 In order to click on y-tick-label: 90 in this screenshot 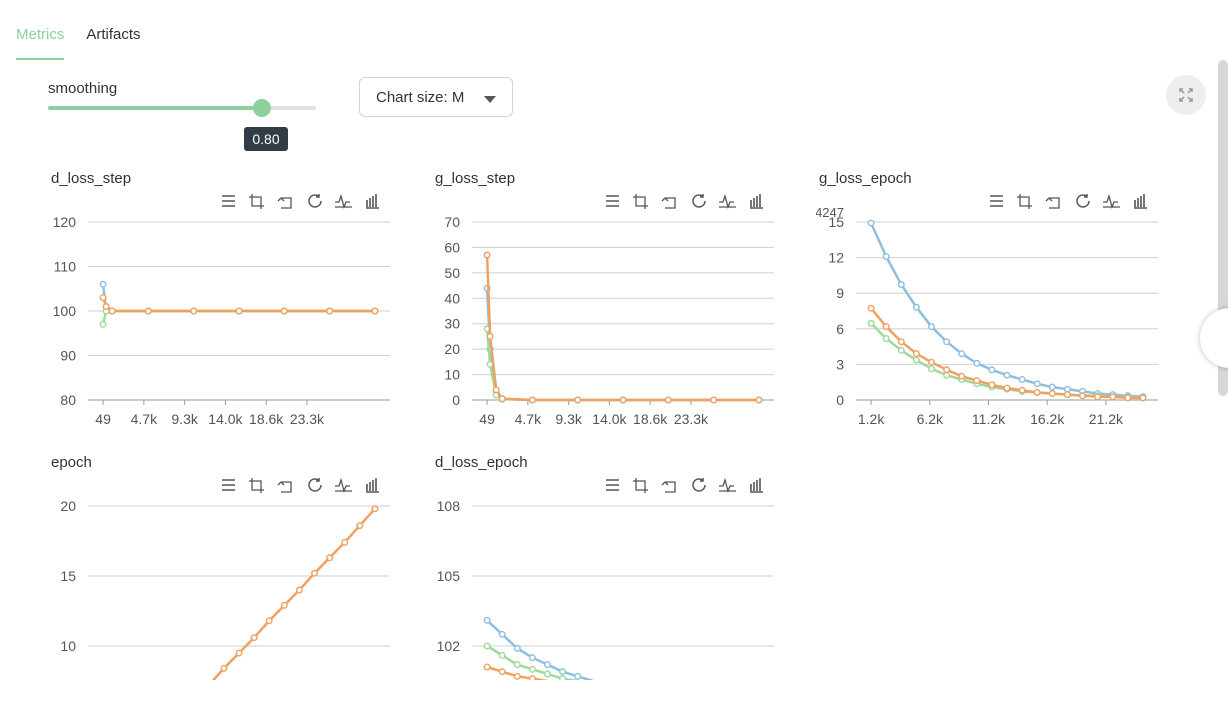, I will do `click(68, 356)`.